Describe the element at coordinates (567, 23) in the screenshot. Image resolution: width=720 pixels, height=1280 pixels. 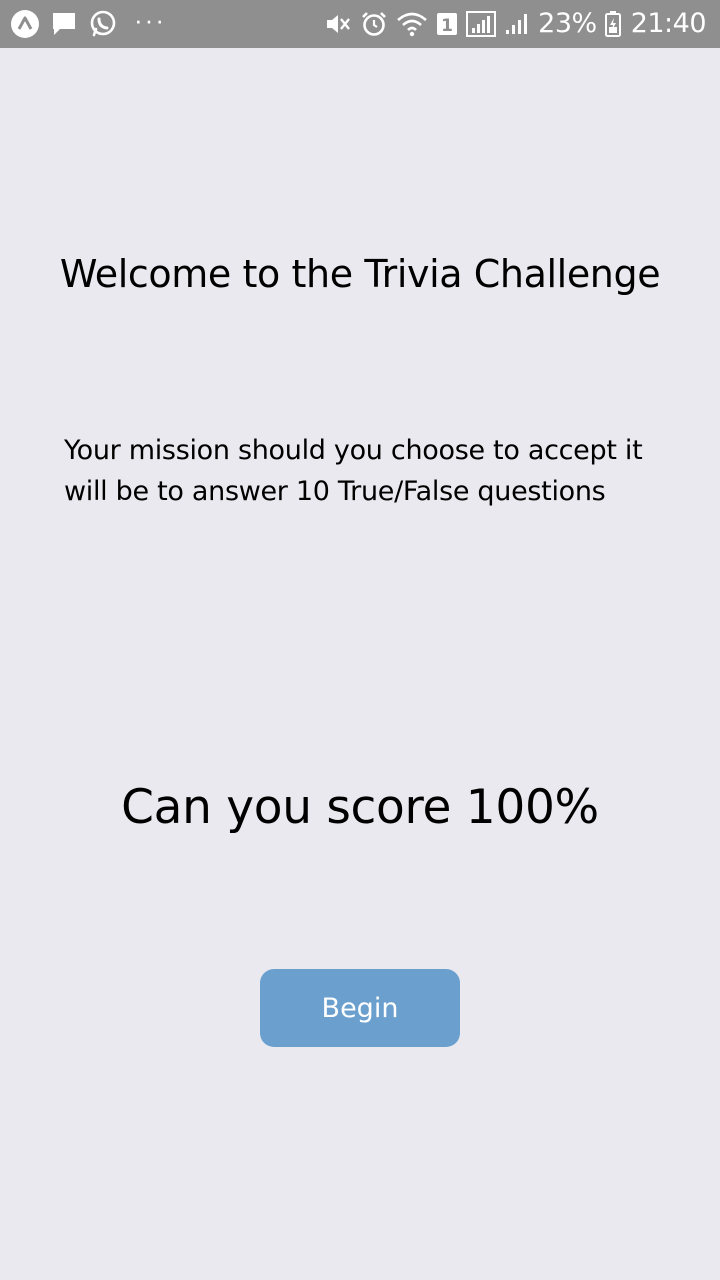
I see `battery-percent: 23%` at that location.